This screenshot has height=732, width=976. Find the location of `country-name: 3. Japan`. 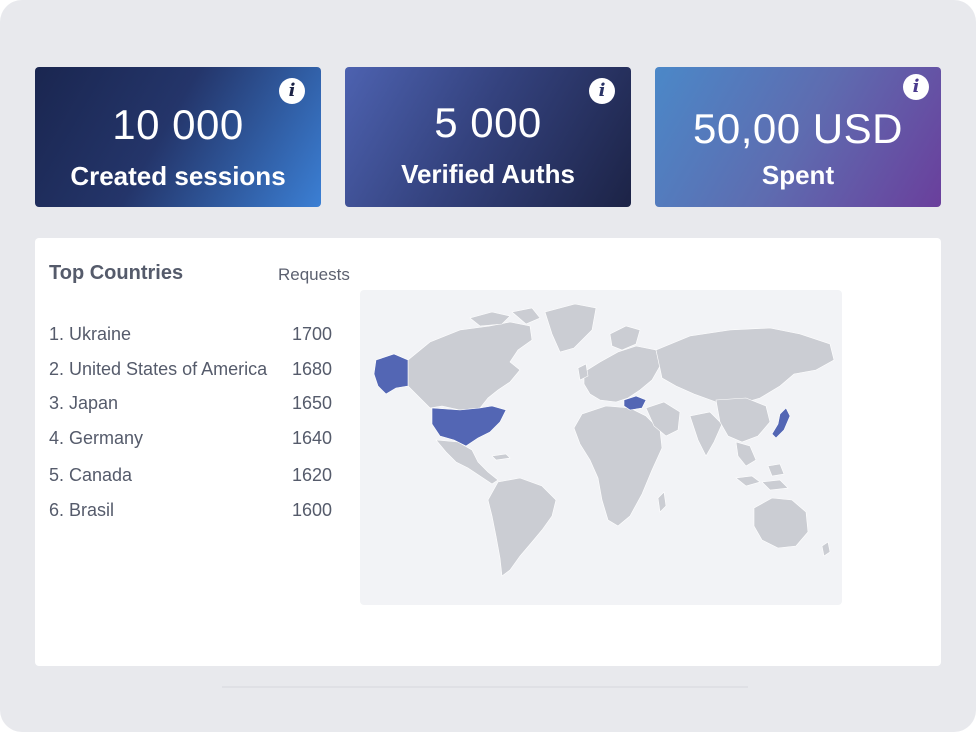

country-name: 3. Japan is located at coordinates (84, 403).